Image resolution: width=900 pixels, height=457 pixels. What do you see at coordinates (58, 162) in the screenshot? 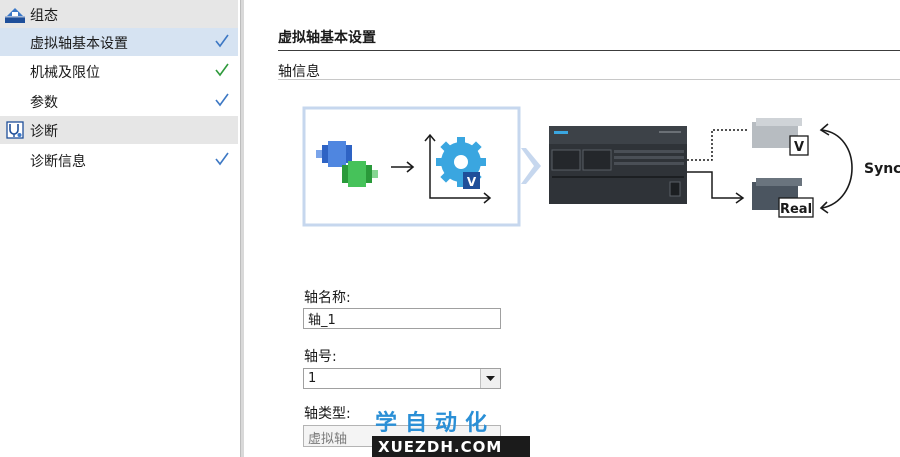
I see `nav-item-label: 诊断信息` at bounding box center [58, 162].